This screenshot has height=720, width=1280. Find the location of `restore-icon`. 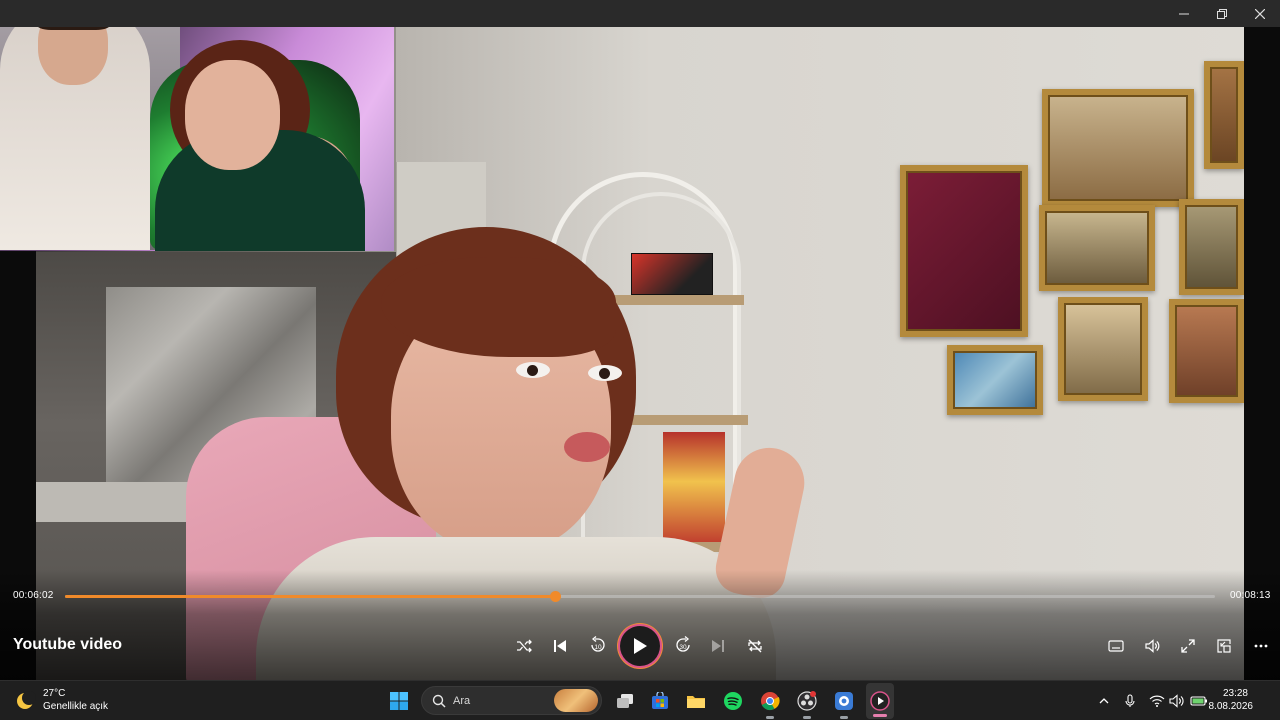

restore-icon is located at coordinates (1222, 13).